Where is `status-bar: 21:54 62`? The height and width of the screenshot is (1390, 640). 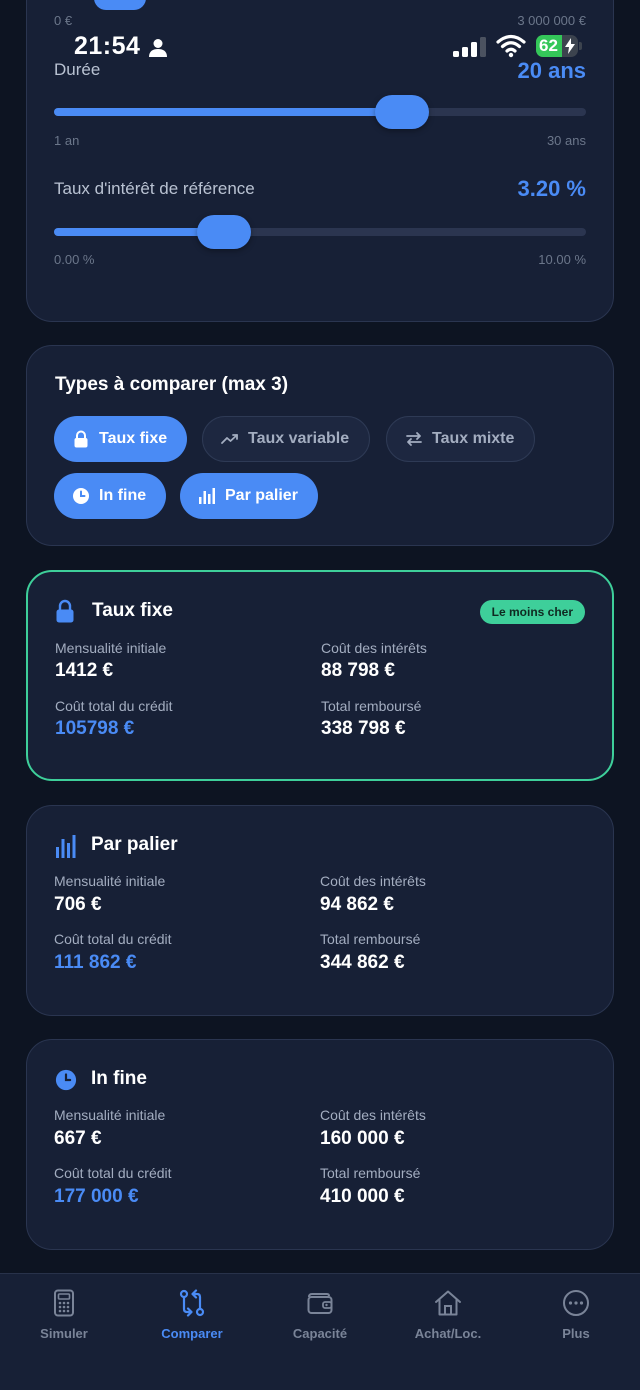
status-bar: 21:54 62 is located at coordinates (320, 48).